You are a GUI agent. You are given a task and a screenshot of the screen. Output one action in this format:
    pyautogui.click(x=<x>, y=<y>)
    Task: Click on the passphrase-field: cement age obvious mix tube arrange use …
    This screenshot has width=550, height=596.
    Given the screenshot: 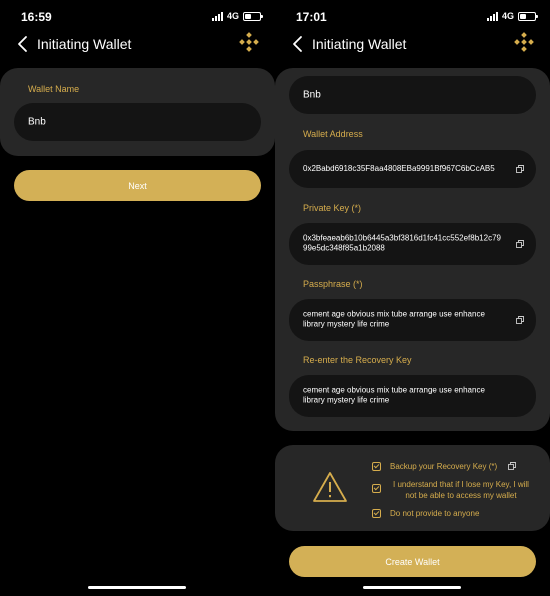 What is the action you would take?
    pyautogui.click(x=412, y=320)
    